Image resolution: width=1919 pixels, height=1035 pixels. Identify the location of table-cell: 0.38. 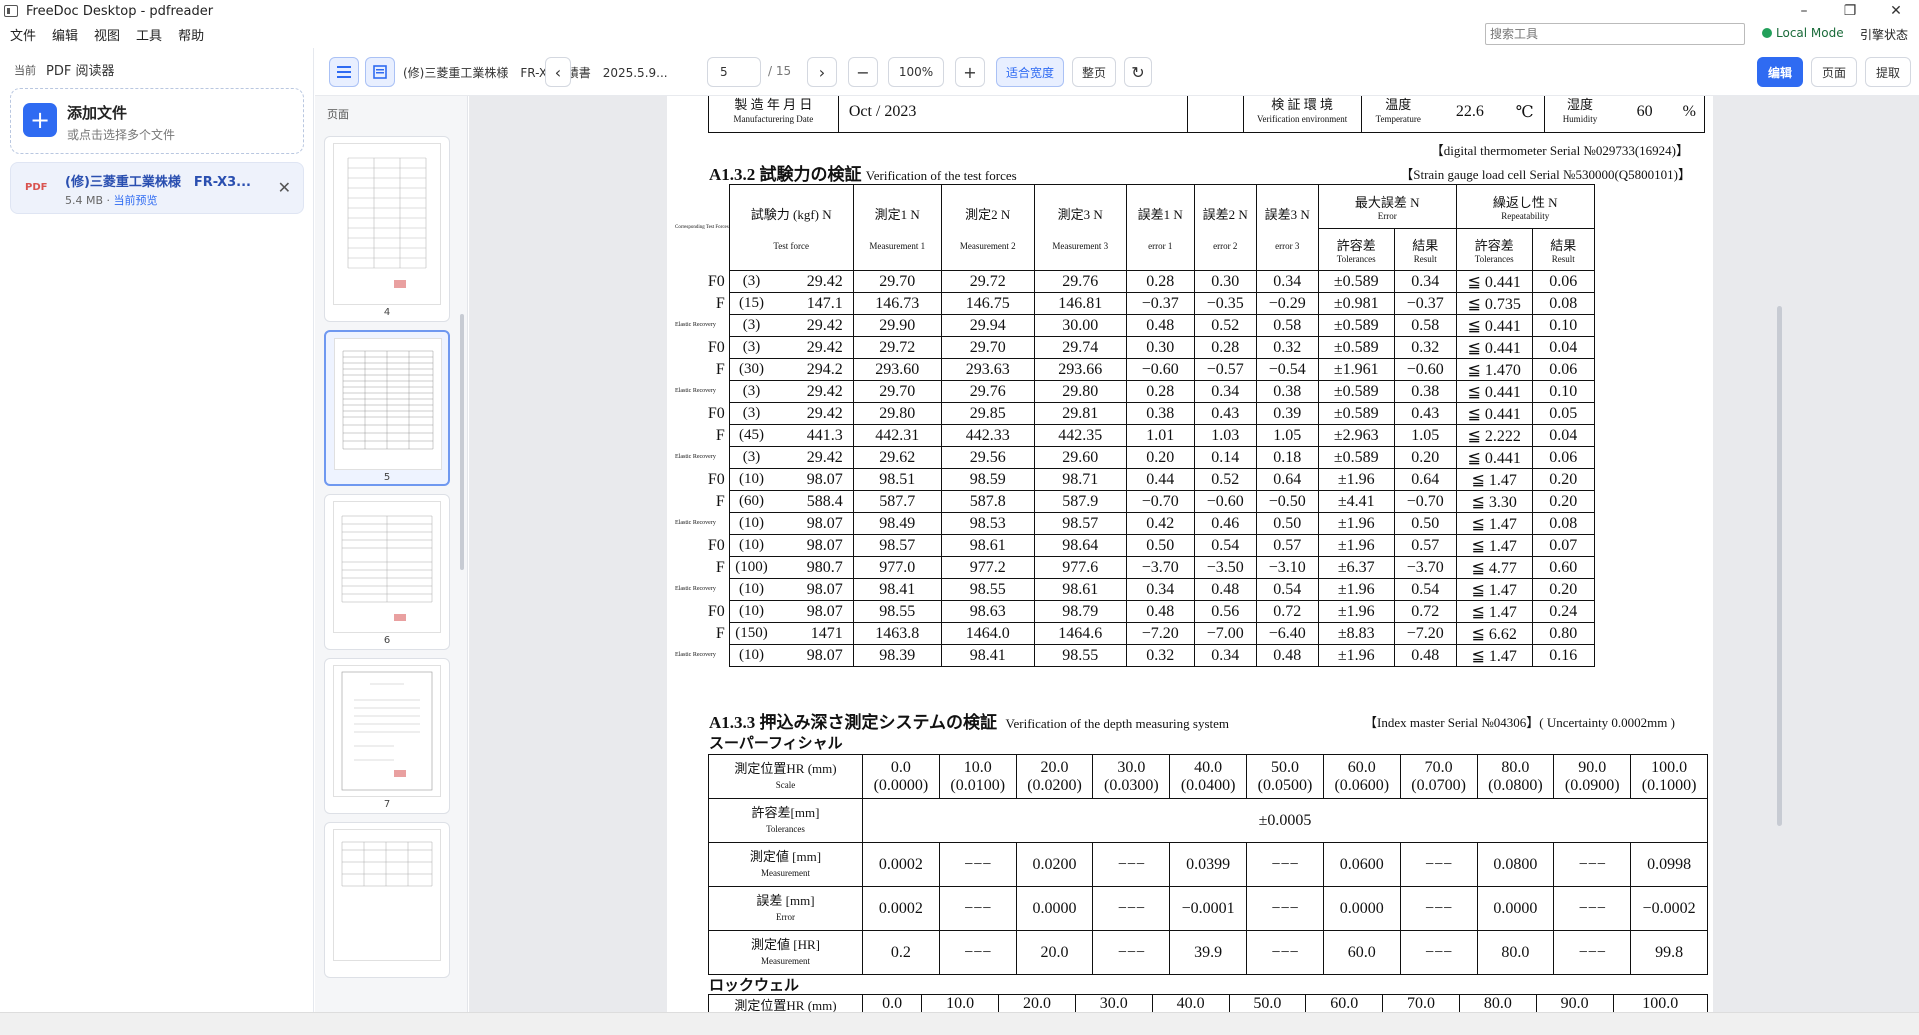
(1425, 391).